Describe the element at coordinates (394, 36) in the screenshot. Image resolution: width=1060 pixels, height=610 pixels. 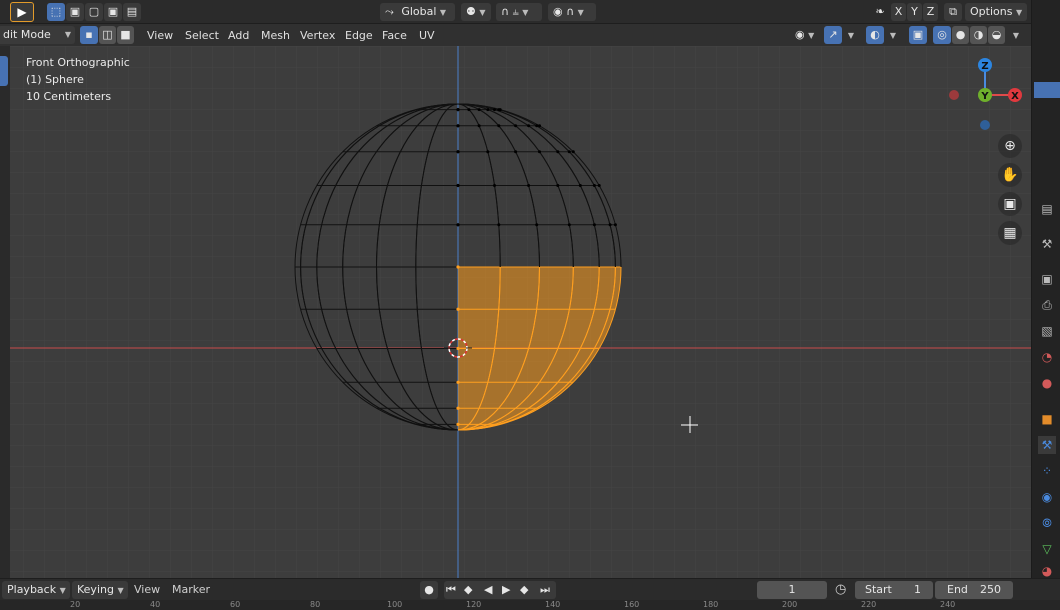
I see `menu-face: Face` at that location.